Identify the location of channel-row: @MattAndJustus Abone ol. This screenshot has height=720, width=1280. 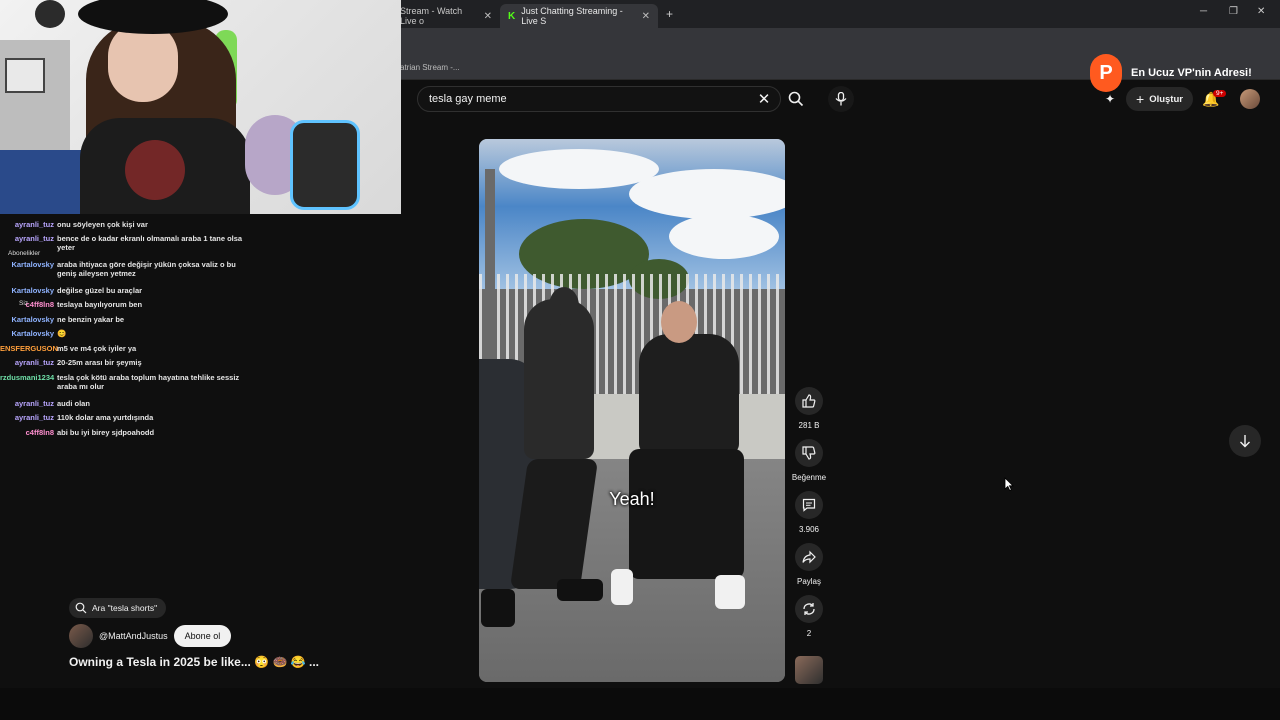
(150, 636).